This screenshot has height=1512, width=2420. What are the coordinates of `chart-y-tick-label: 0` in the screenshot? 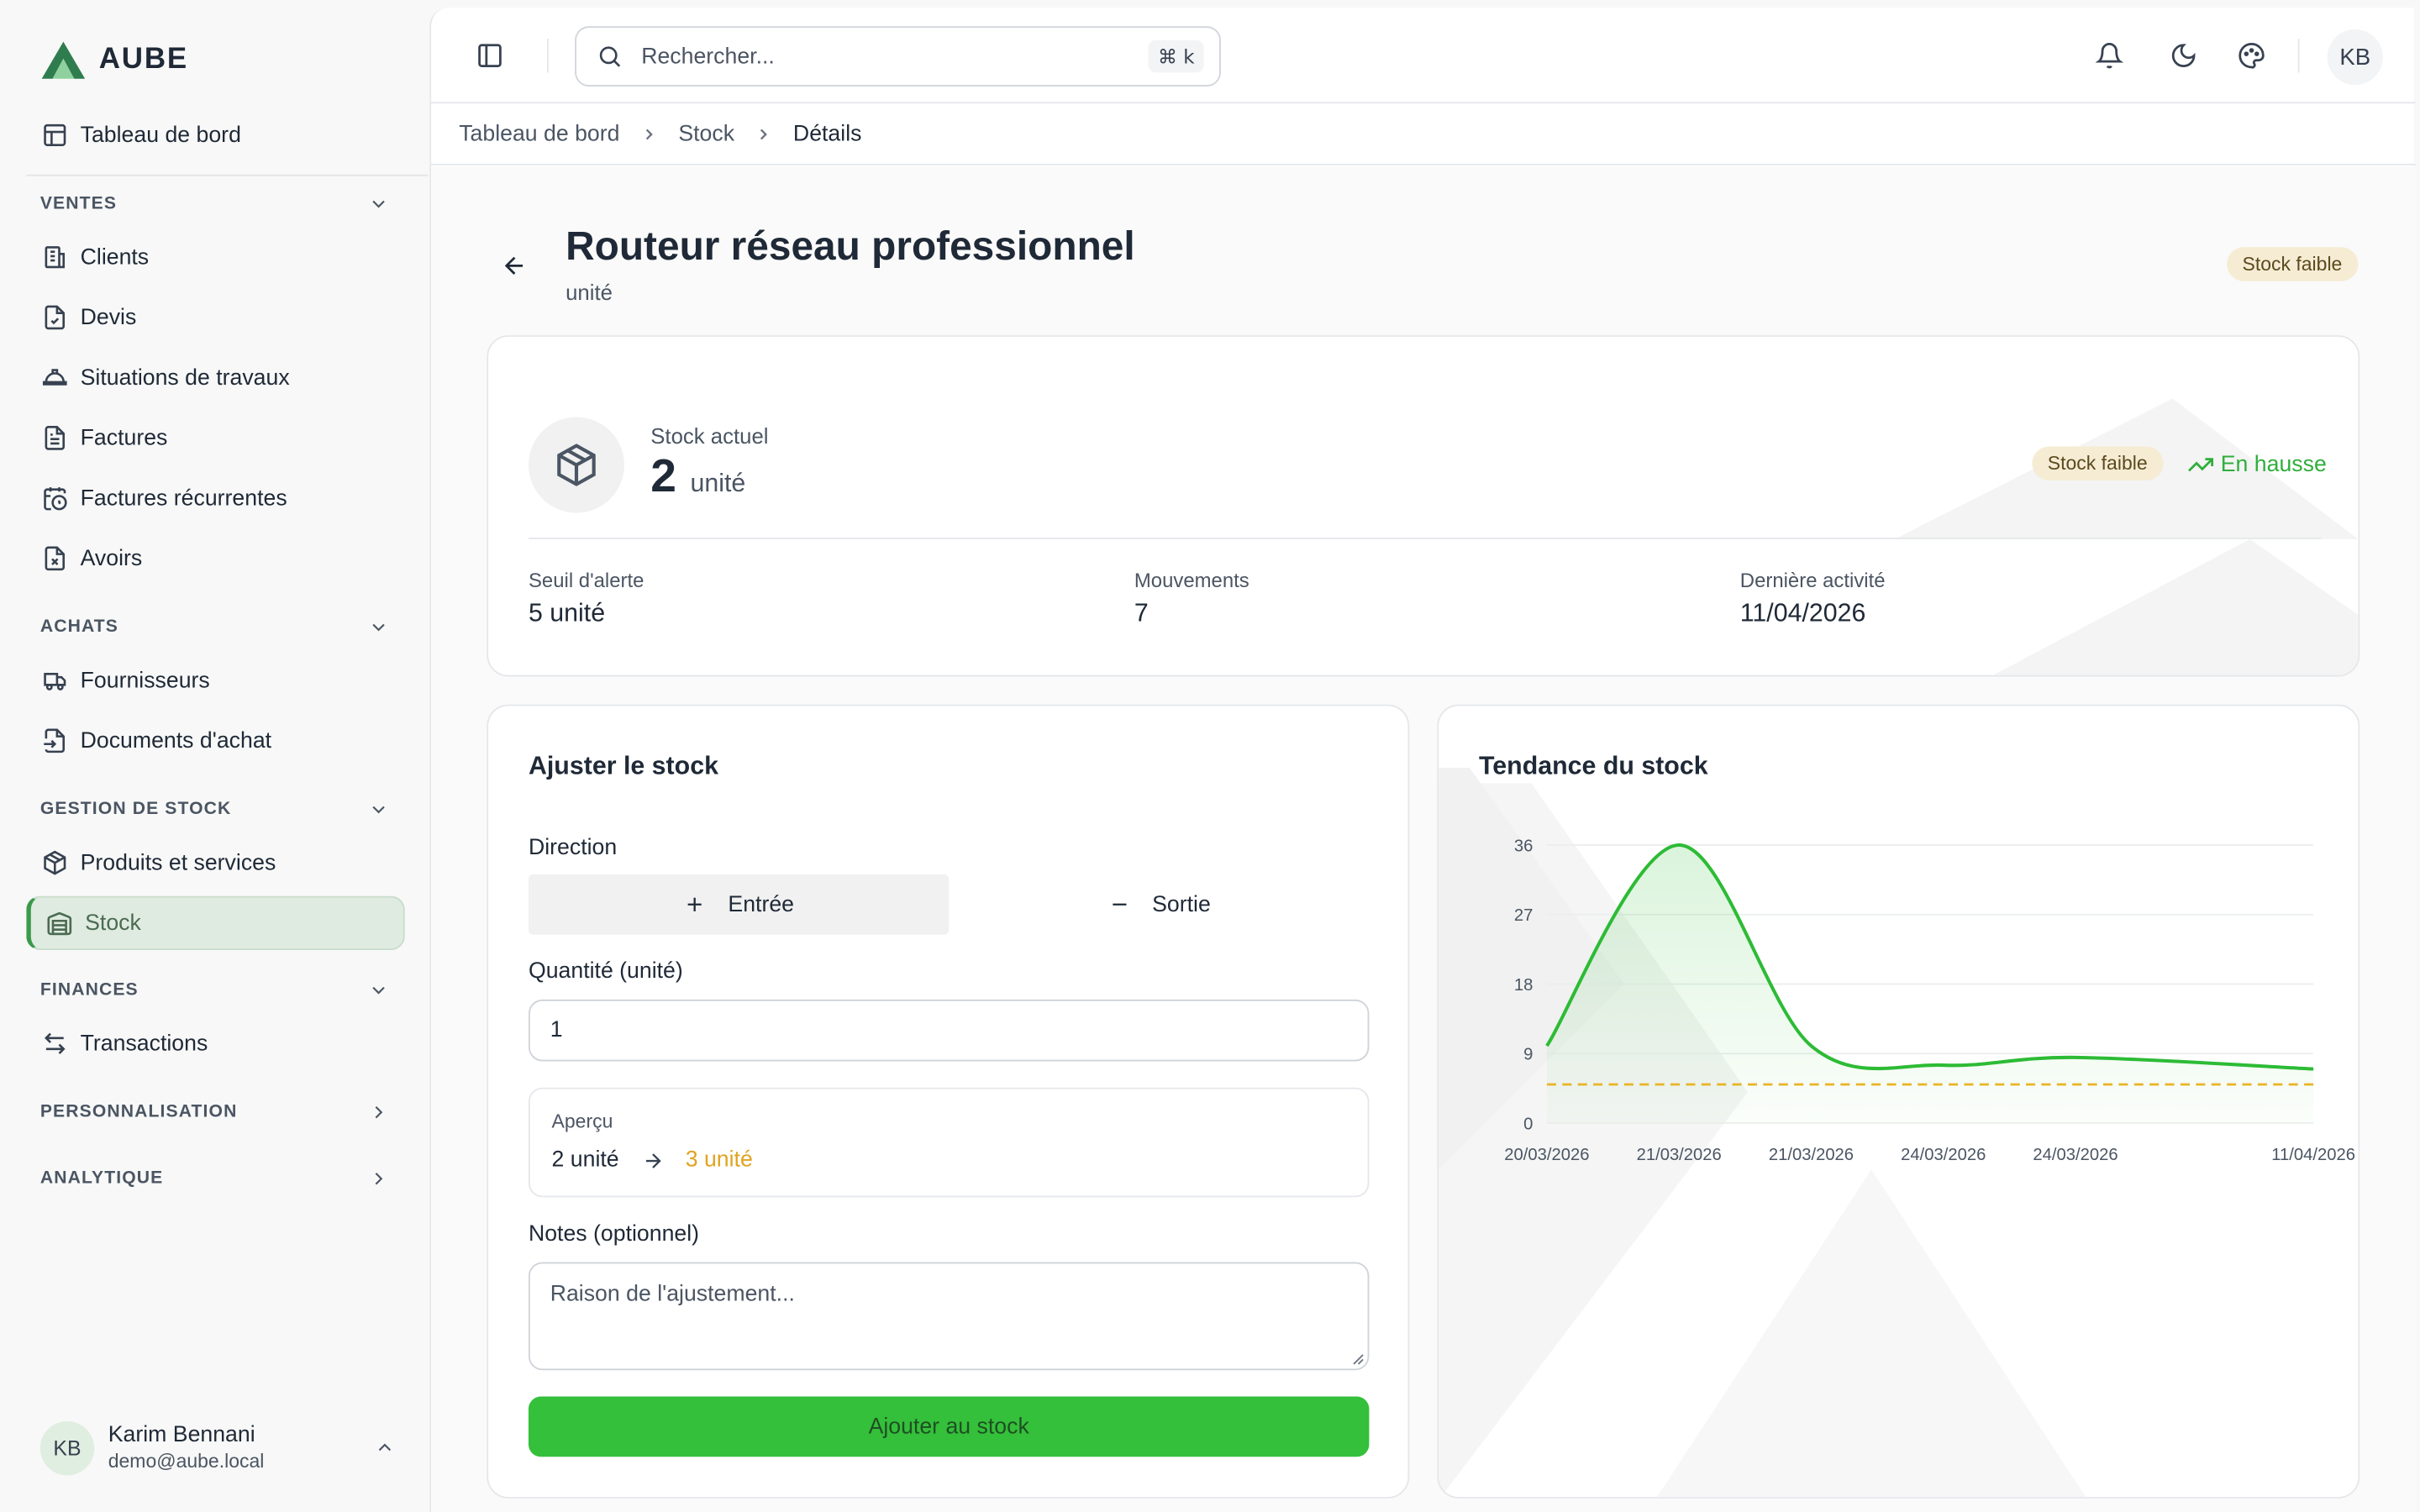 It's located at (1528, 1124).